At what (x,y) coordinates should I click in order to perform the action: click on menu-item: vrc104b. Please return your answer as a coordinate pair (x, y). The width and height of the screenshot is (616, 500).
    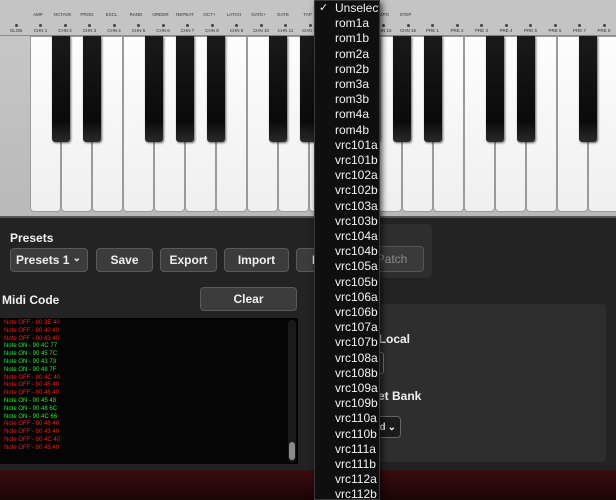
    Looking at the image, I should click on (347, 251).